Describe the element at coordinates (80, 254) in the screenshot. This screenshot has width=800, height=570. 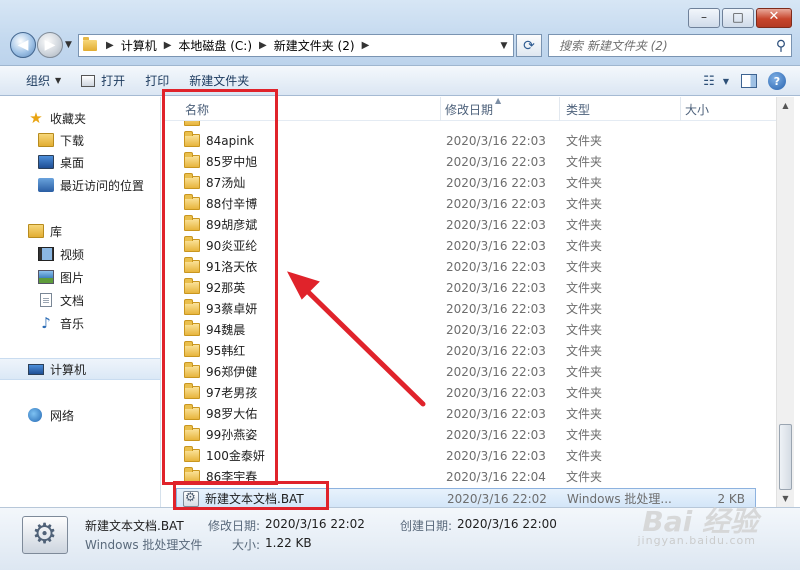
I see `nav-videos: 视频` at that location.